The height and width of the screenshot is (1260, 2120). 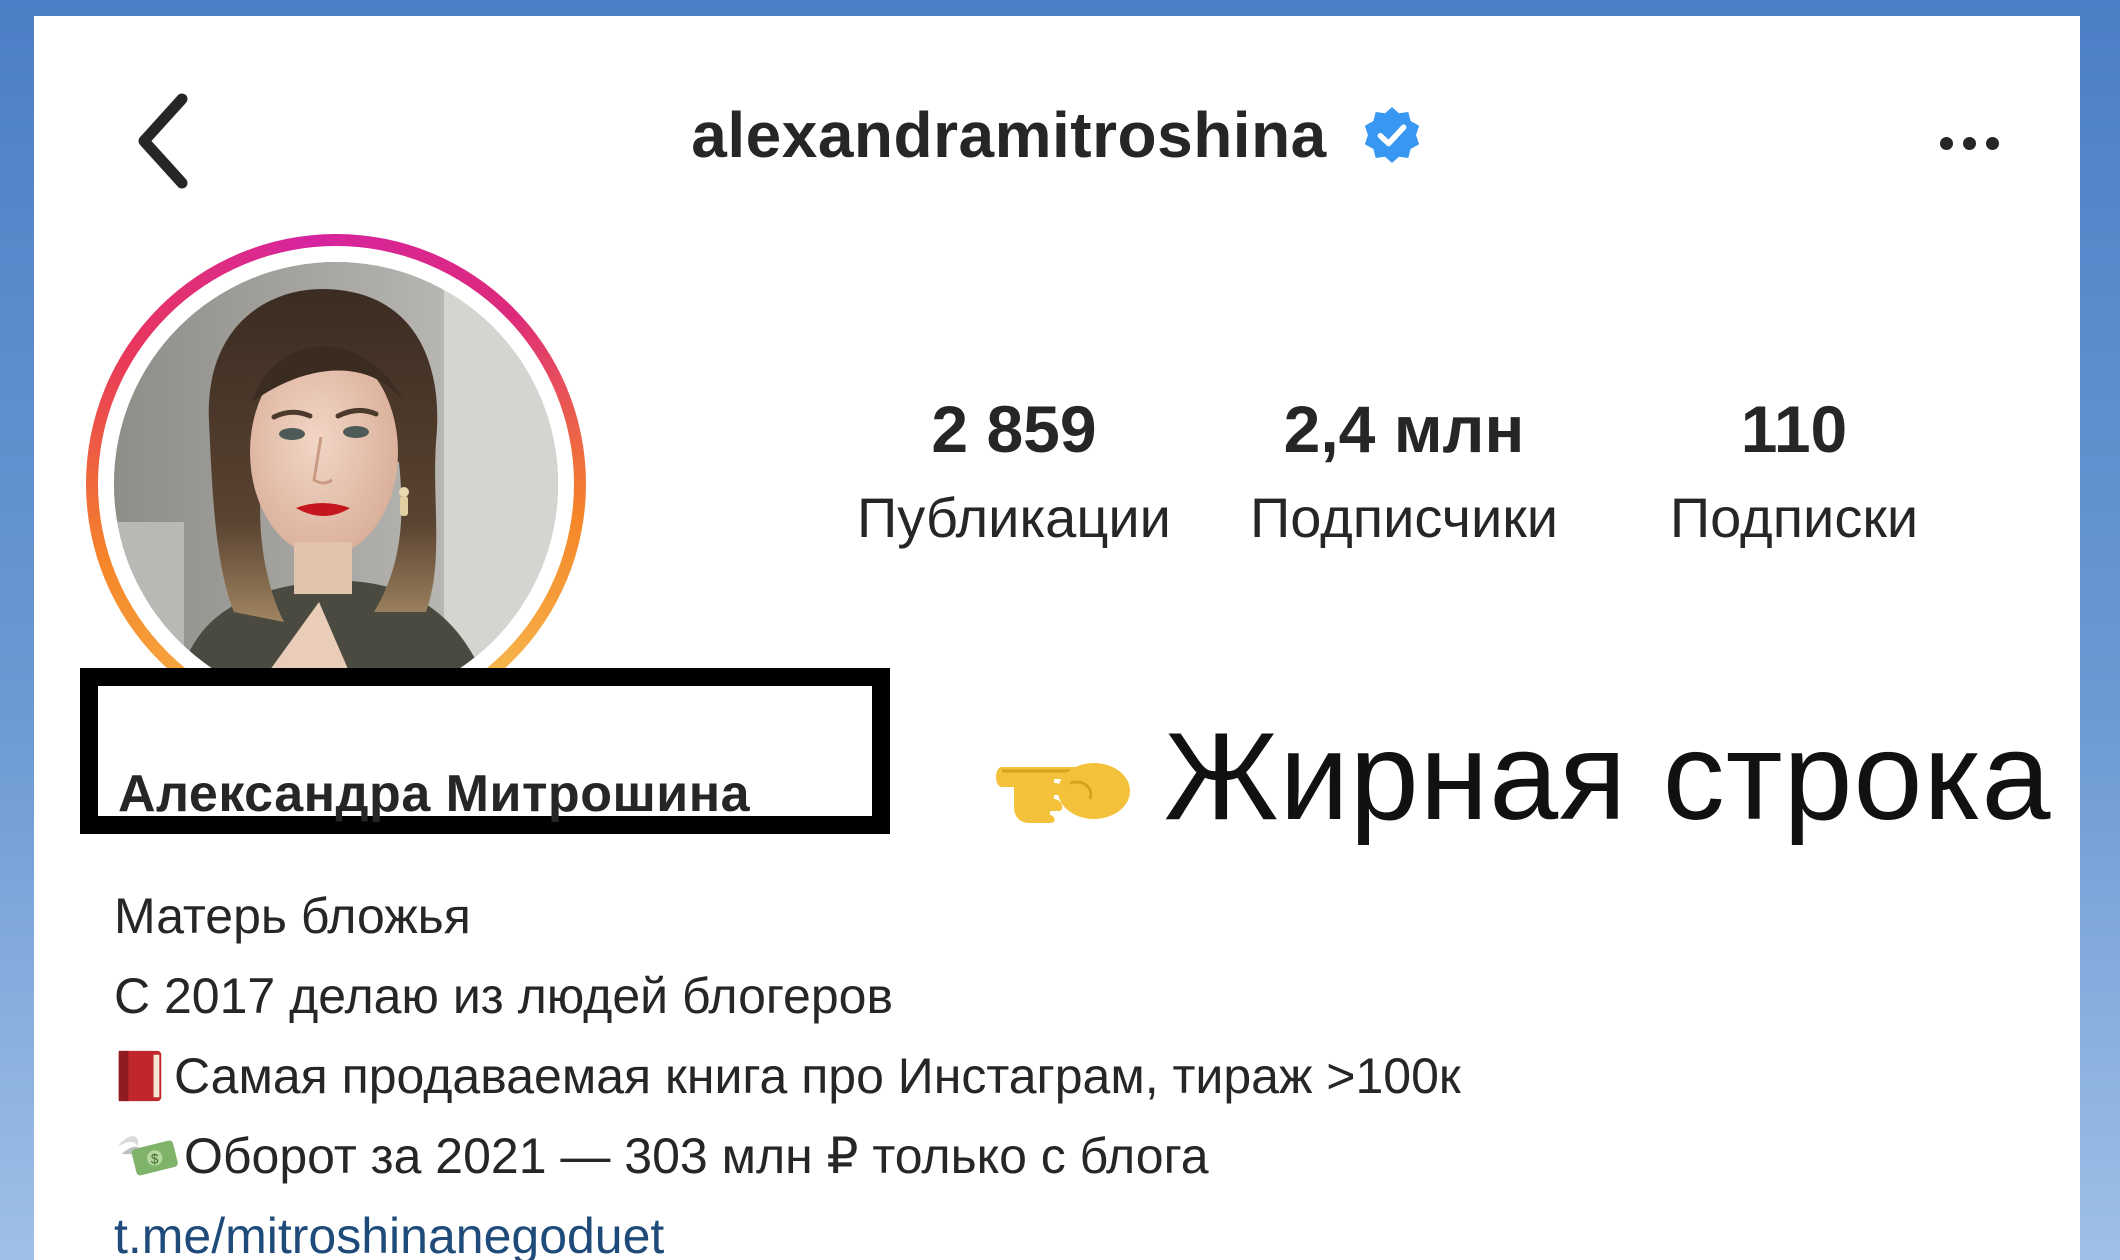 What do you see at coordinates (1794, 517) in the screenshot?
I see `following-label: Подписки` at bounding box center [1794, 517].